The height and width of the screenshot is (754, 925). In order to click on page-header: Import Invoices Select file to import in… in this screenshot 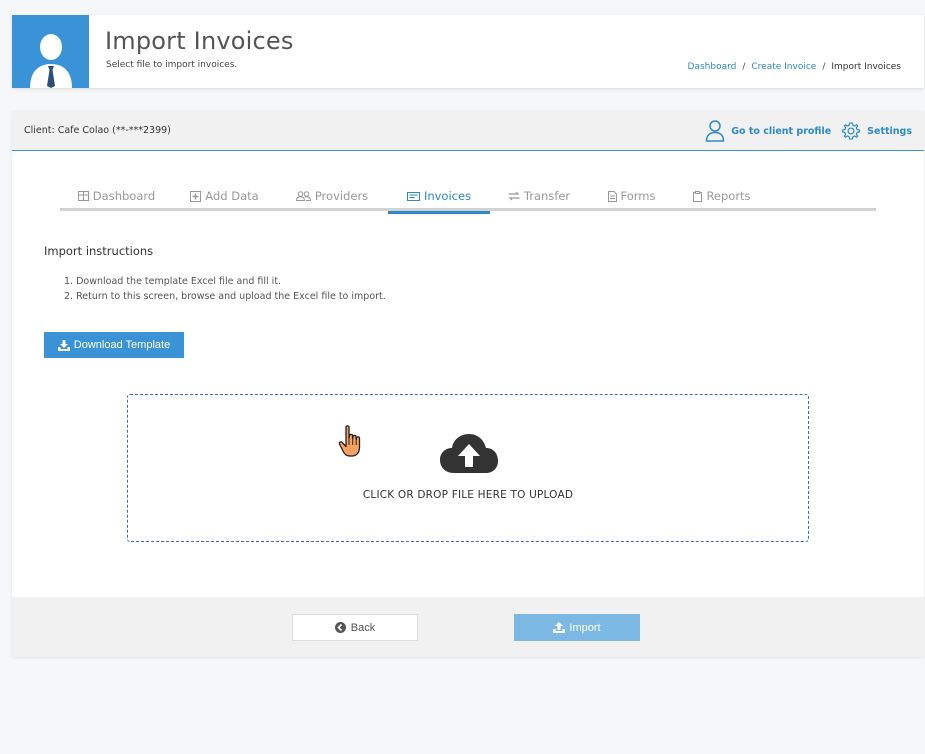, I will do `click(468, 51)`.